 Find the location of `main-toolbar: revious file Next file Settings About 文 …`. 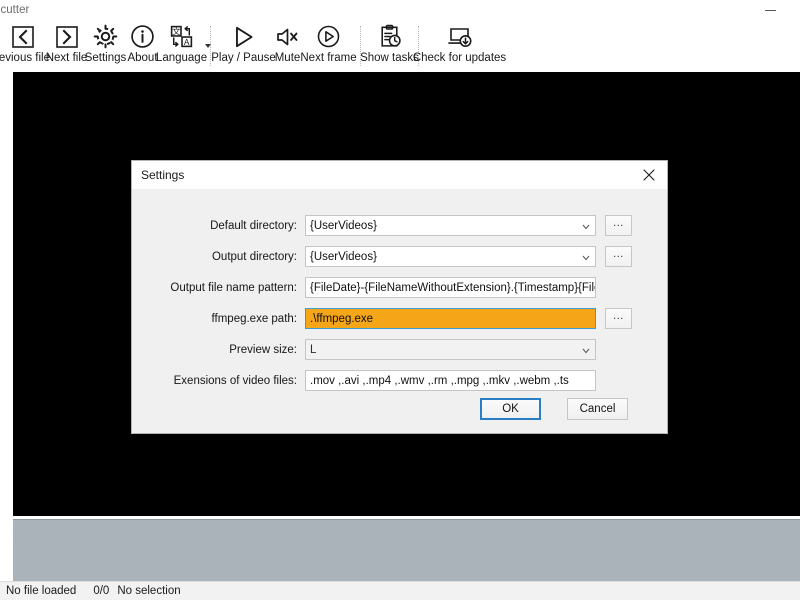

main-toolbar: revious file Next file Settings About 文 … is located at coordinates (400, 47).